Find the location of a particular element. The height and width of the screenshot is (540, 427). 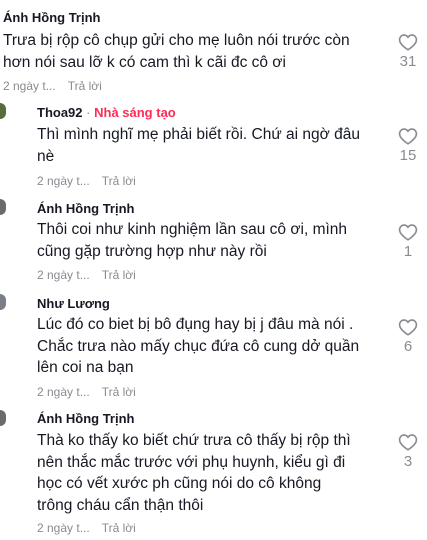

like-count: 31 is located at coordinates (408, 61).